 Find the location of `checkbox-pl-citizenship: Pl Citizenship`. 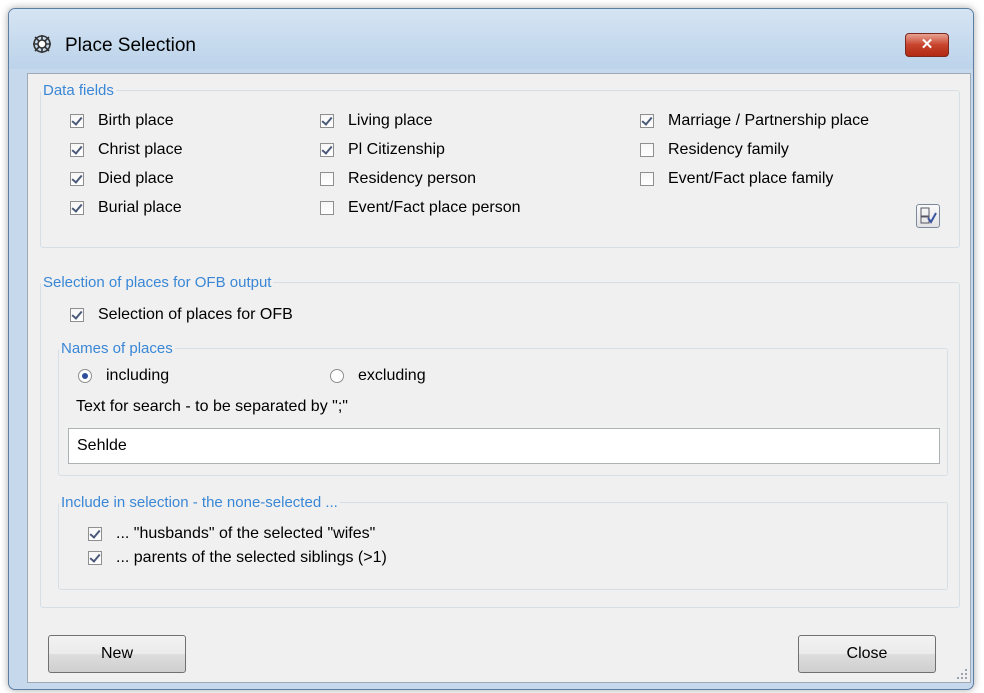

checkbox-pl-citizenship: Pl Citizenship is located at coordinates (382, 150).